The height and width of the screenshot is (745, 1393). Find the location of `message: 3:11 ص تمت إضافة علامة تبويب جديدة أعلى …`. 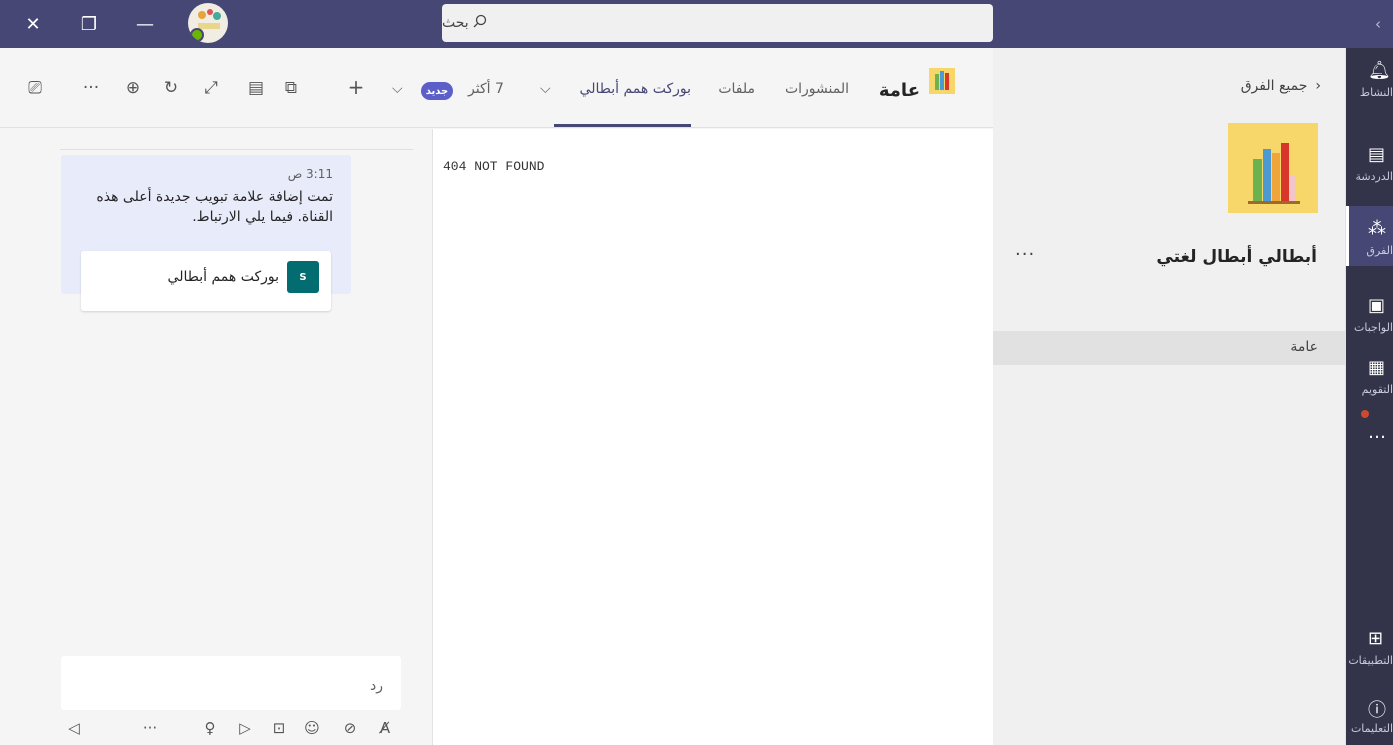

message: 3:11 ص تمت إضافة علامة تبويب جديدة أعلى … is located at coordinates (206, 233).